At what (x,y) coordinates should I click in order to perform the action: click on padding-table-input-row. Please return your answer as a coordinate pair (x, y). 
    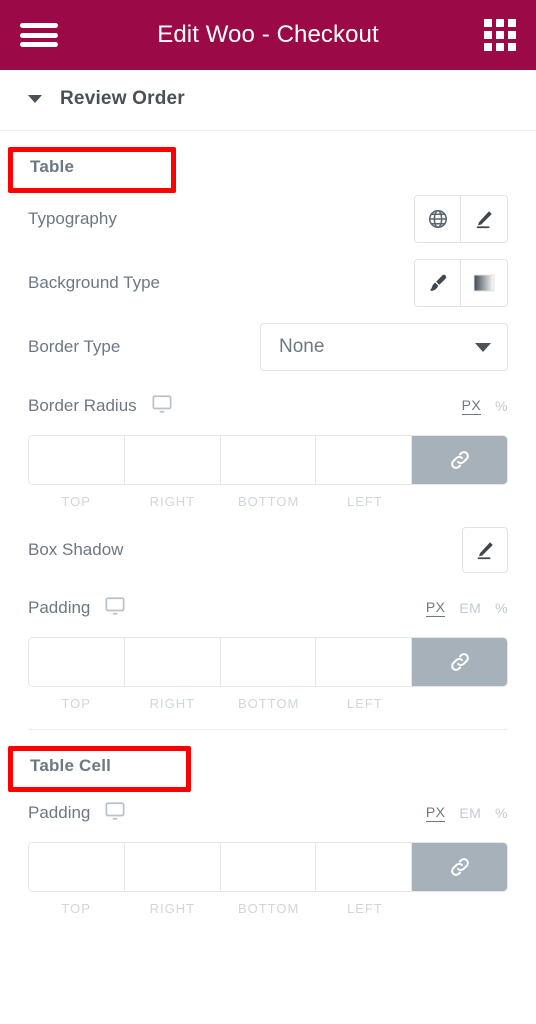
    Looking at the image, I should click on (268, 662).